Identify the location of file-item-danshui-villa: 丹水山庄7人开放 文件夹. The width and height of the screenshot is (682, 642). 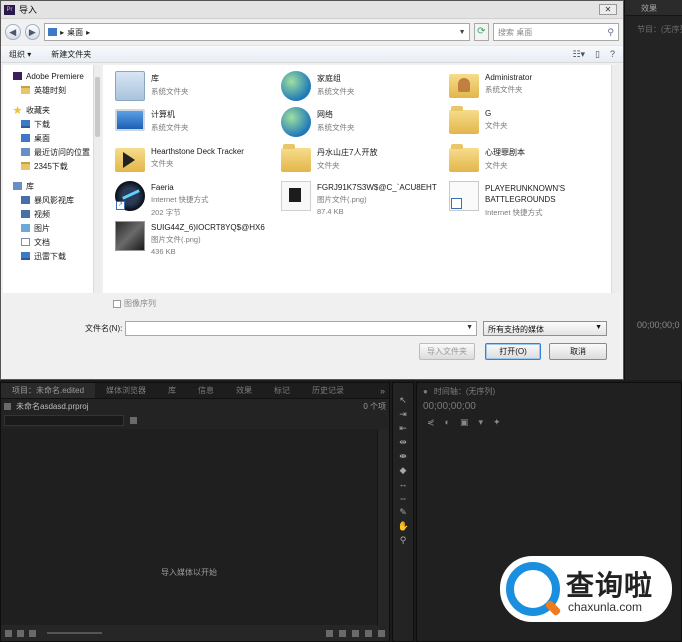
(329, 158).